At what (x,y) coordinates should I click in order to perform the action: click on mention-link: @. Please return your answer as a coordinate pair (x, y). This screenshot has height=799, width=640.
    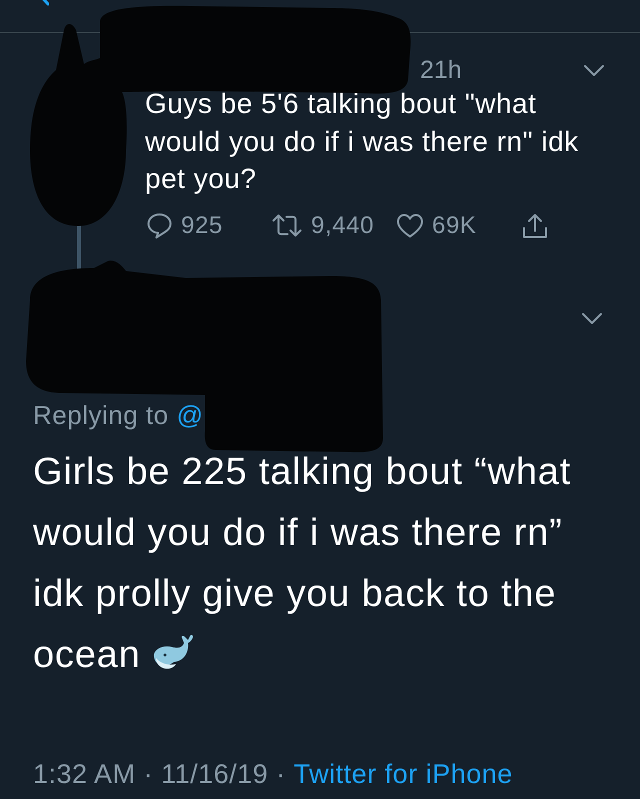
    Looking at the image, I should click on (190, 415).